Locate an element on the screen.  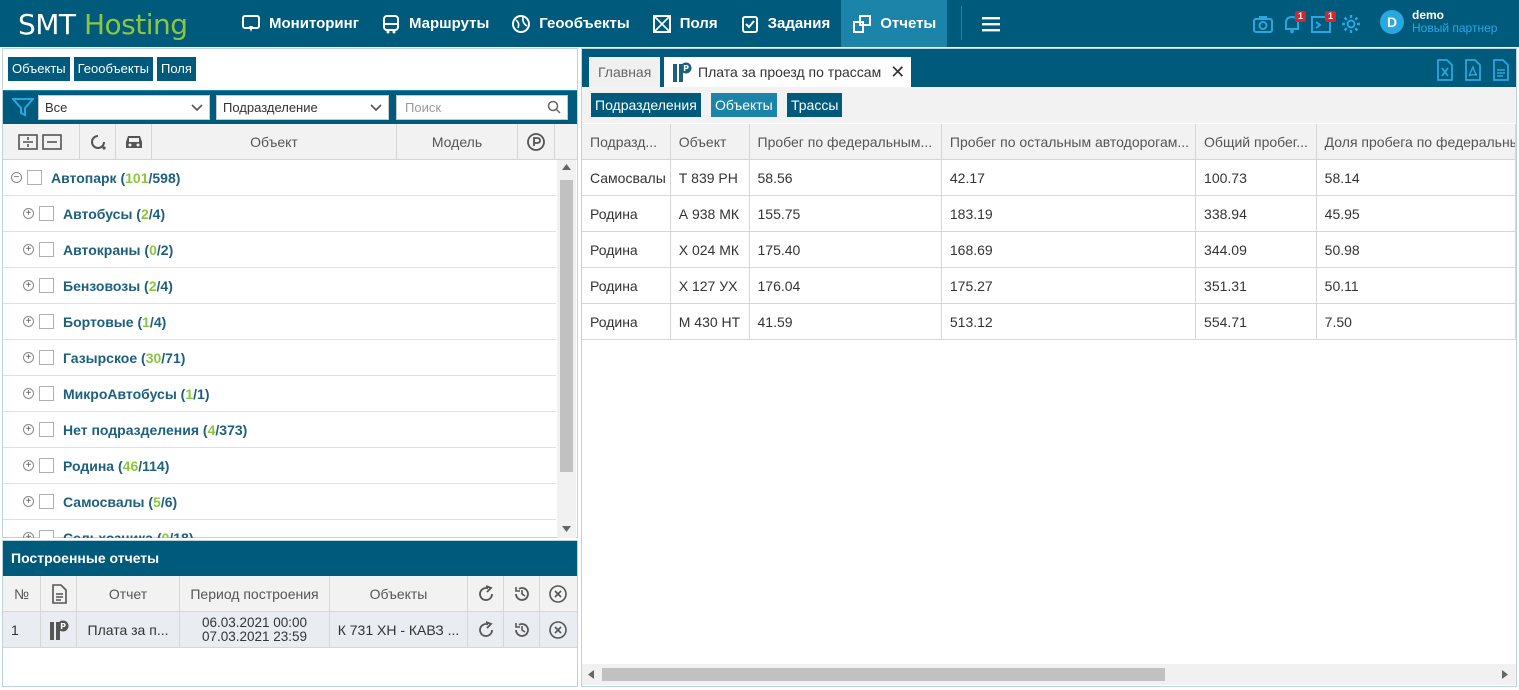
vehicle-column-header is located at coordinates (134, 141).